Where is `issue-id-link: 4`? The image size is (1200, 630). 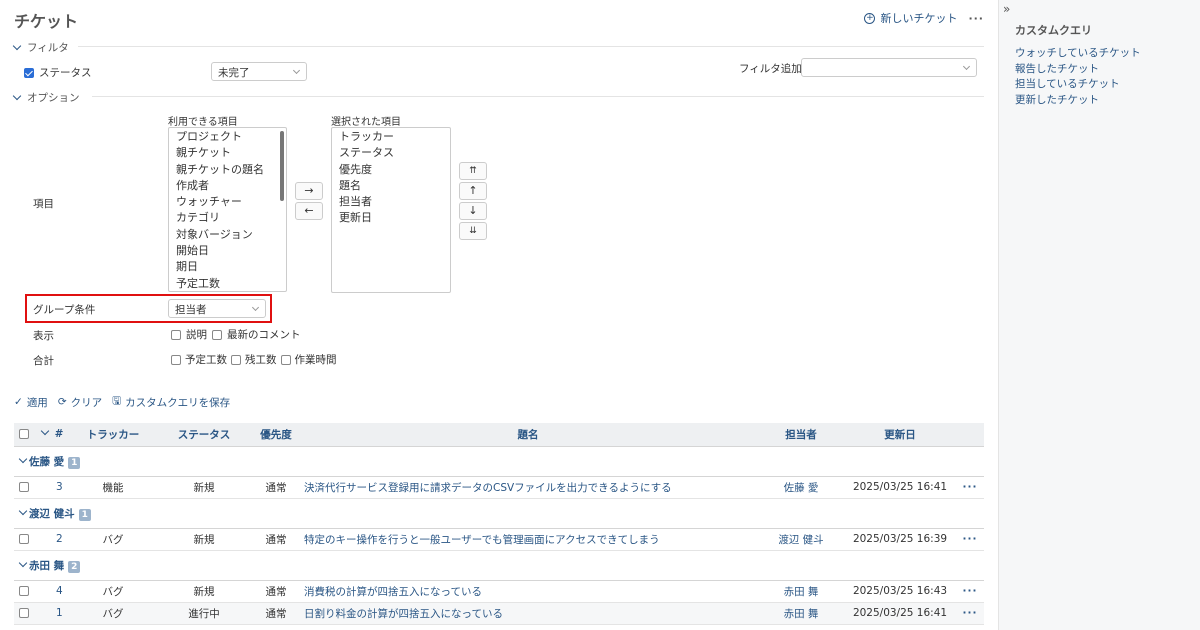
issue-id-link: 4 is located at coordinates (59, 591).